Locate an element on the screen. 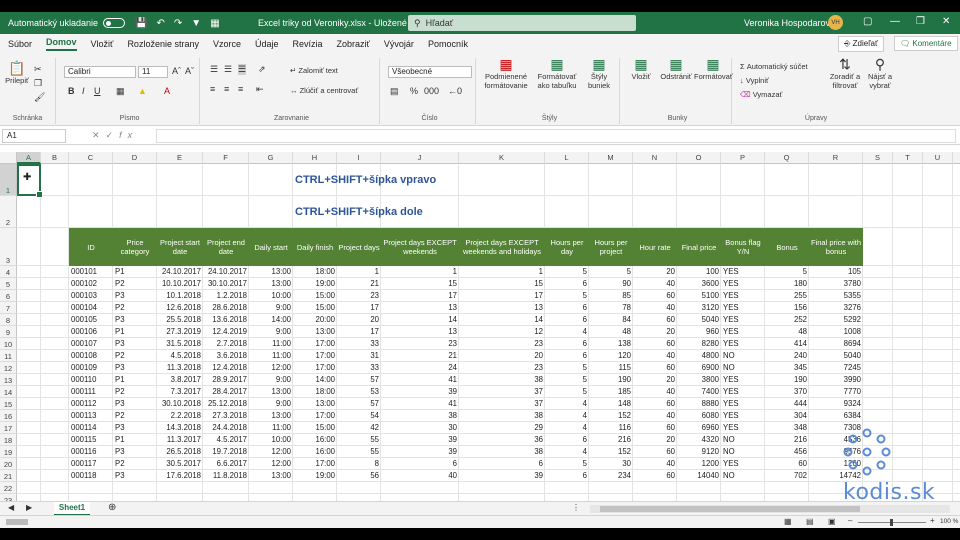 Image resolution: width=960 pixels, height=540 pixels. table-cell: P3 is located at coordinates (135, 296).